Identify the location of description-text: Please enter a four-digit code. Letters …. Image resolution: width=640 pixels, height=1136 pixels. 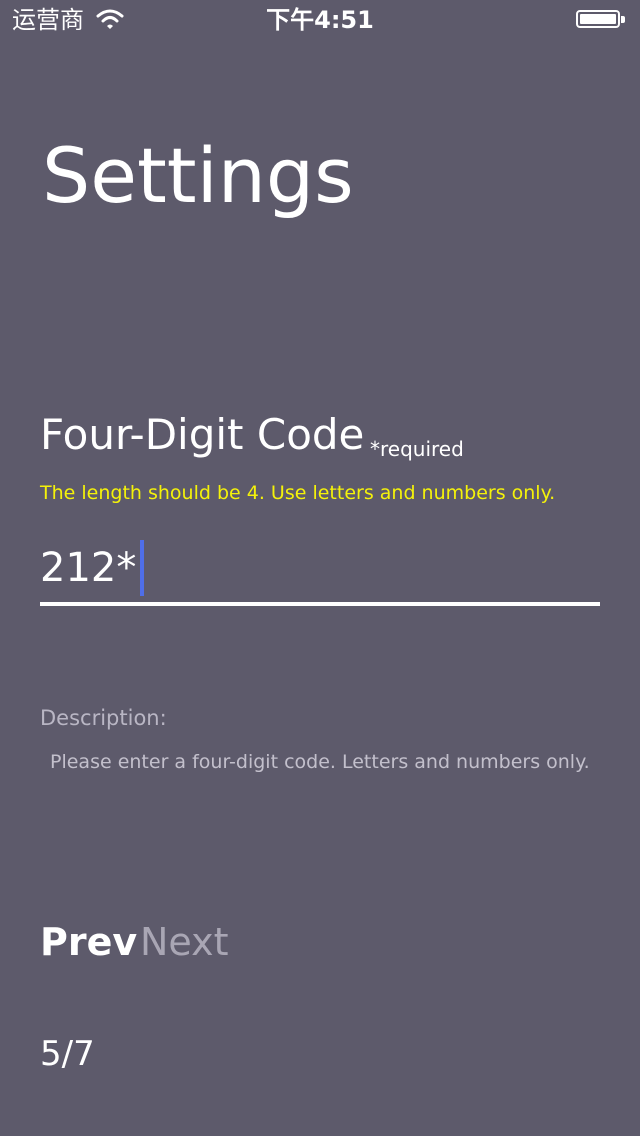
(320, 762).